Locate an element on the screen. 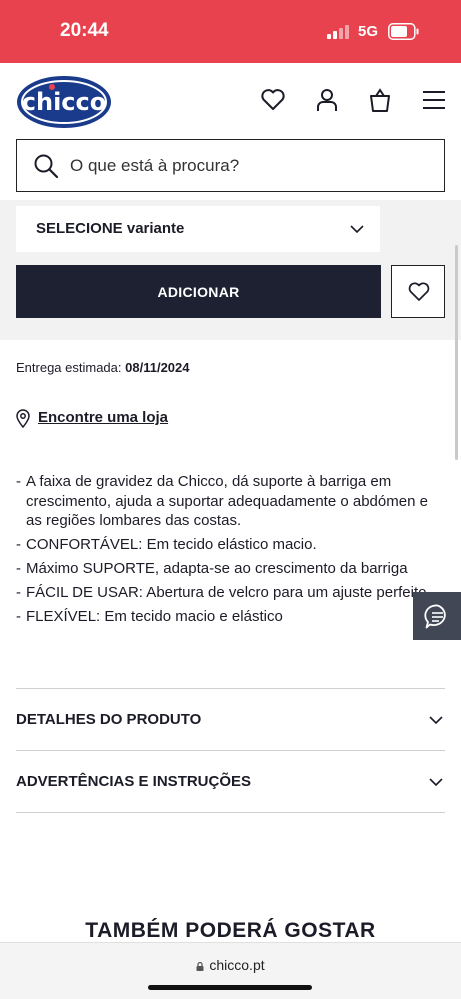 Image resolution: width=461 pixels, height=999 pixels. home-indicator is located at coordinates (230, 987).